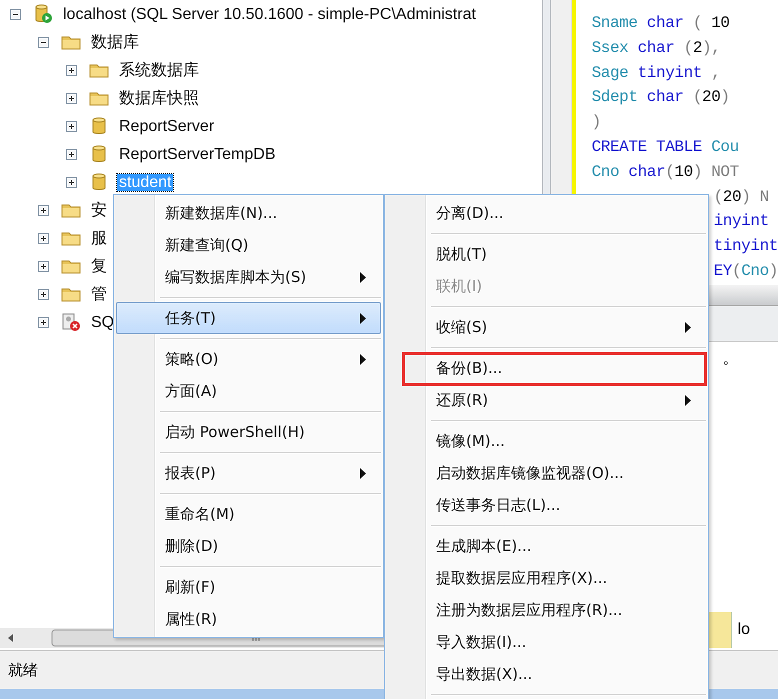 The width and height of the screenshot is (778, 699). What do you see at coordinates (661, 97) in the screenshot?
I see `code-line: Sdept char (20)` at bounding box center [661, 97].